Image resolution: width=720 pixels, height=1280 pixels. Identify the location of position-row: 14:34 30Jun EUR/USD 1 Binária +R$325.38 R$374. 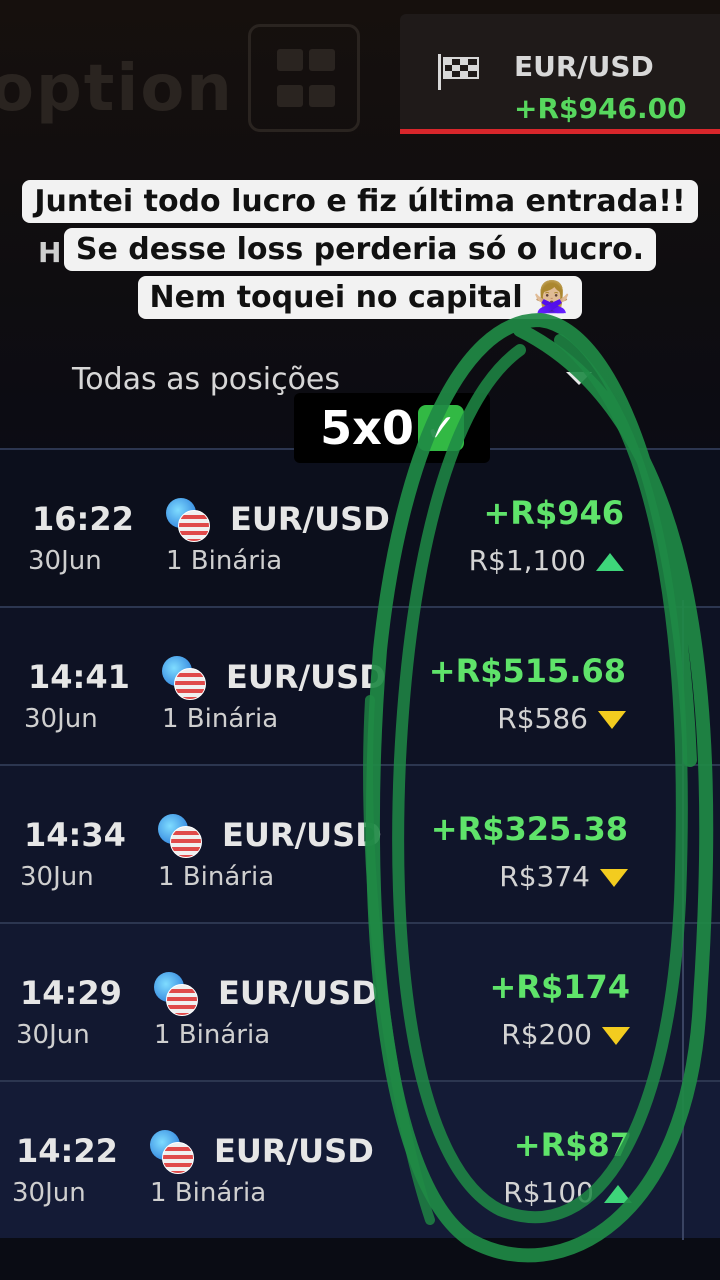
(360, 843).